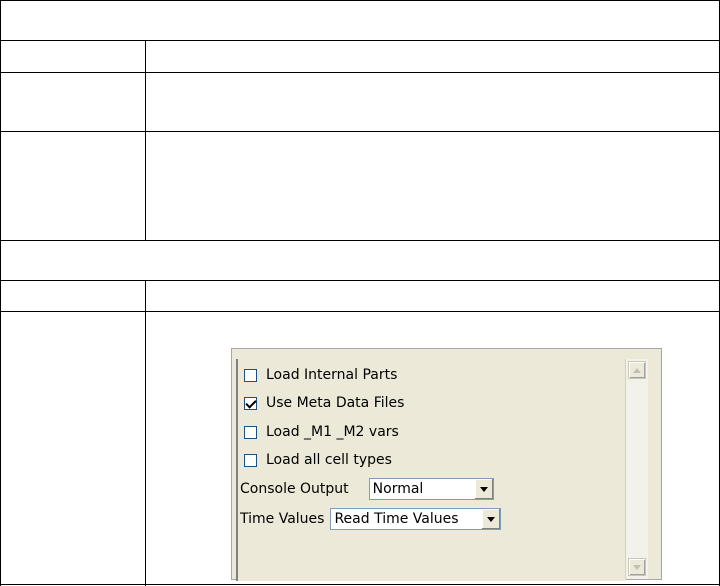 Image resolution: width=720 pixels, height=586 pixels. Describe the element at coordinates (329, 460) in the screenshot. I see `checkbox-label: Load all cell types` at that location.